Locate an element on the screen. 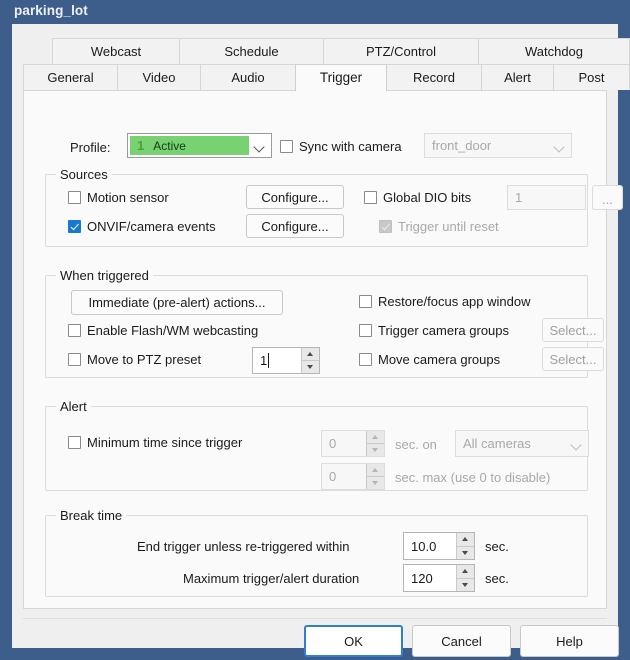  tab-watchdog: Watchdog is located at coordinates (554, 51).